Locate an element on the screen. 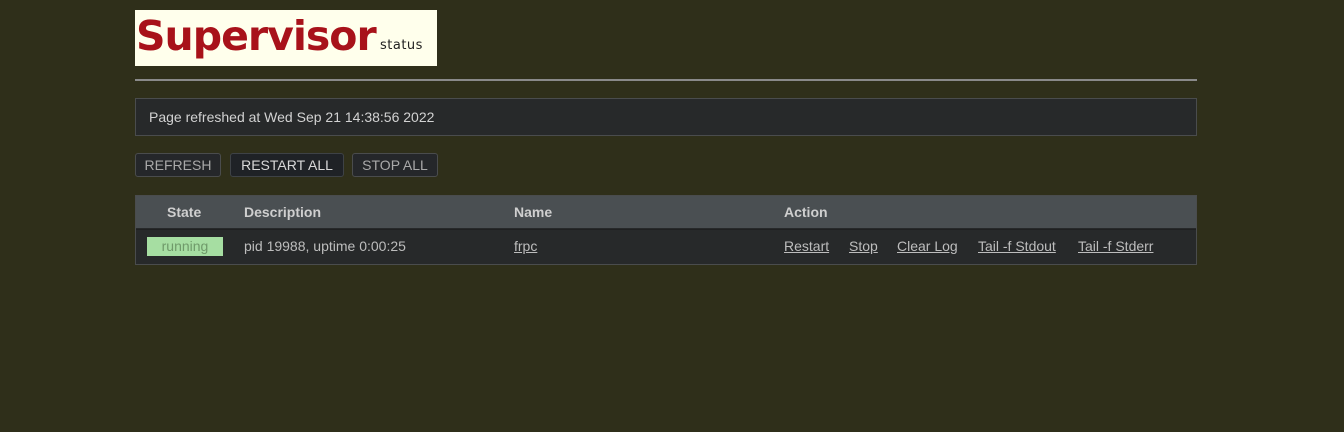 Image resolution: width=1344 pixels, height=432 pixels. header-description: Description is located at coordinates (283, 212).